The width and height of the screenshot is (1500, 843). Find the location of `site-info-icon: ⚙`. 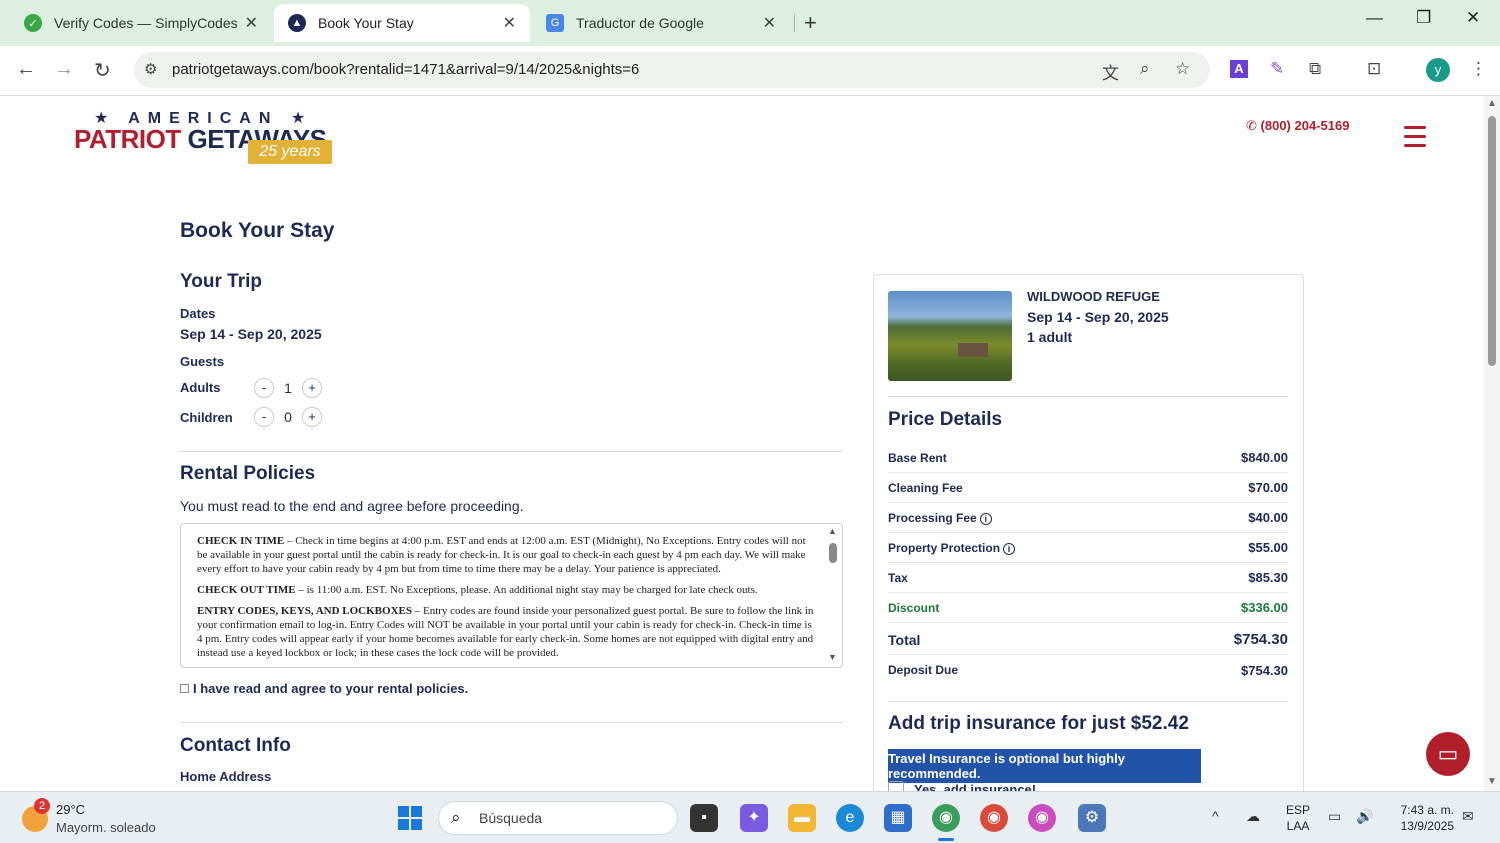

site-info-icon: ⚙ is located at coordinates (150, 69).